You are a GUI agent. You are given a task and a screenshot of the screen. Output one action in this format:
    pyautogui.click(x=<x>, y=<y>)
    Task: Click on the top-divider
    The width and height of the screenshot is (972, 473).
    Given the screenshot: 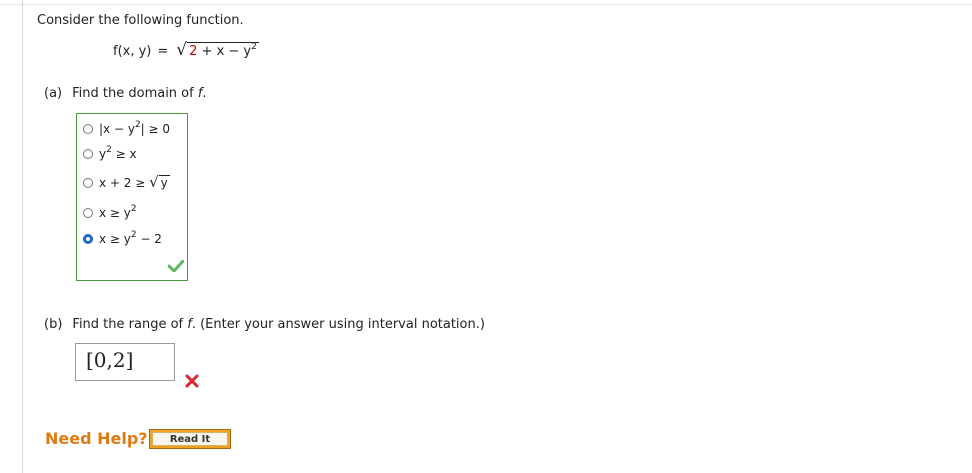 What is the action you would take?
    pyautogui.click(x=486, y=4)
    